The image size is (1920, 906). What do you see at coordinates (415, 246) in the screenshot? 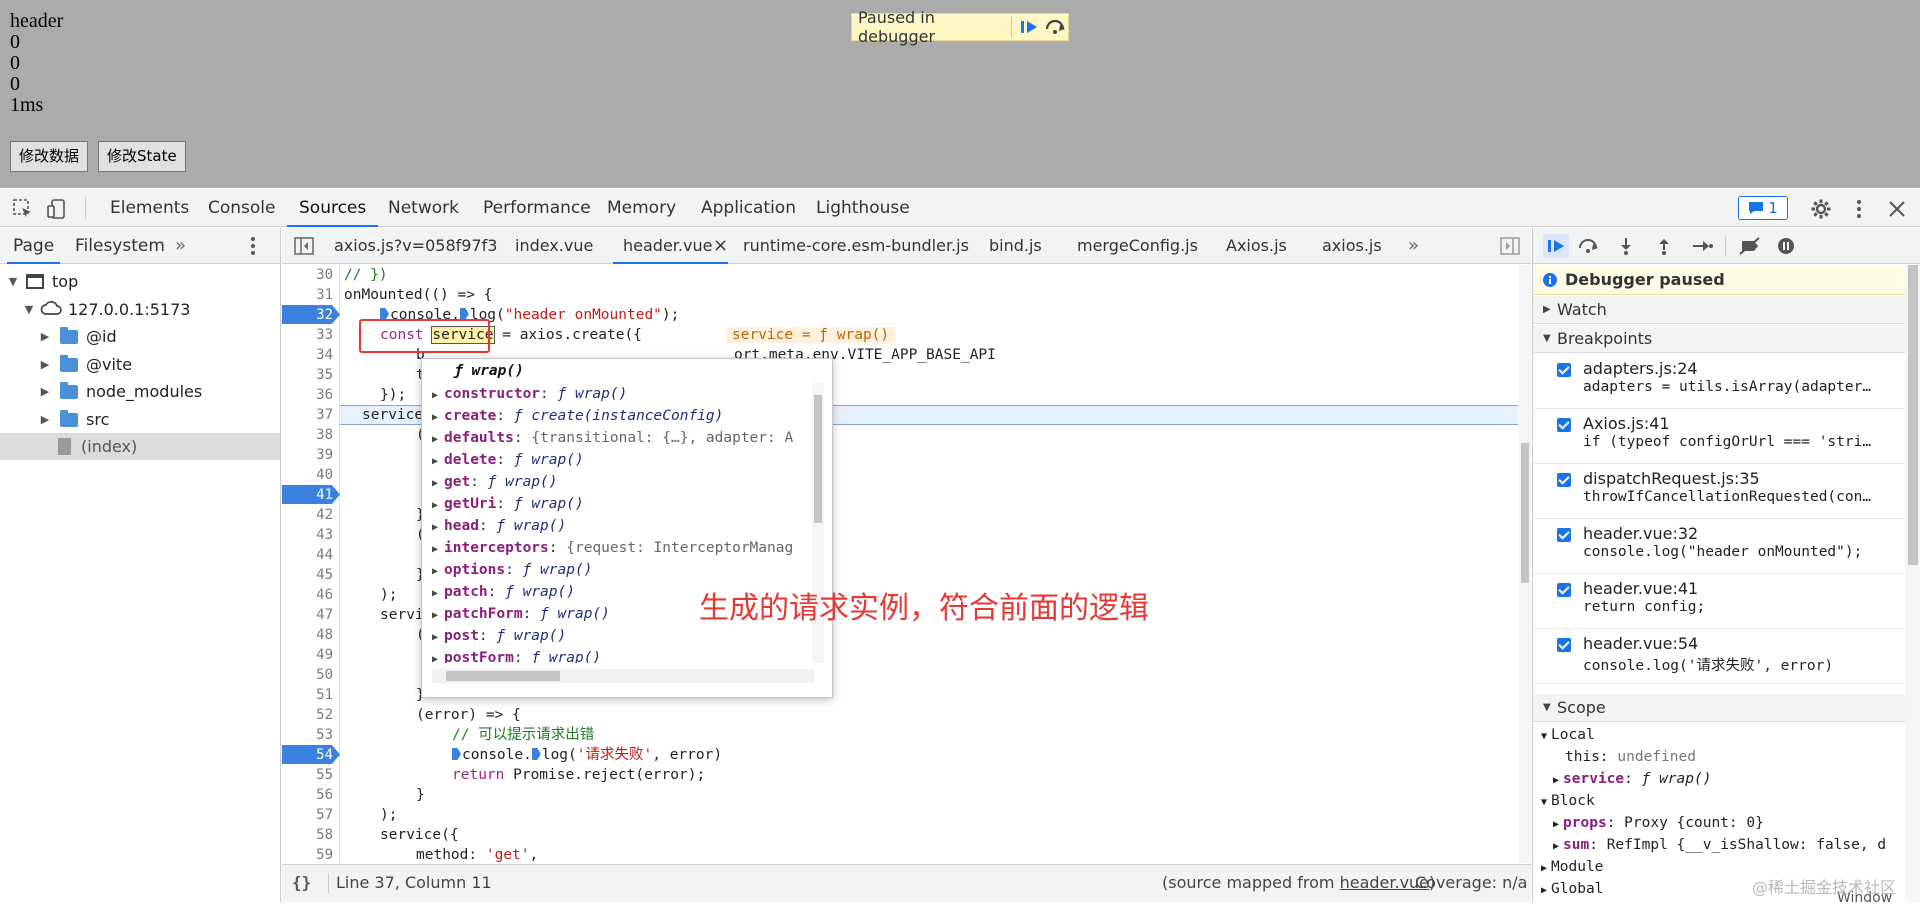
I see `file-tab: axios.js?v=058f97f3` at bounding box center [415, 246].